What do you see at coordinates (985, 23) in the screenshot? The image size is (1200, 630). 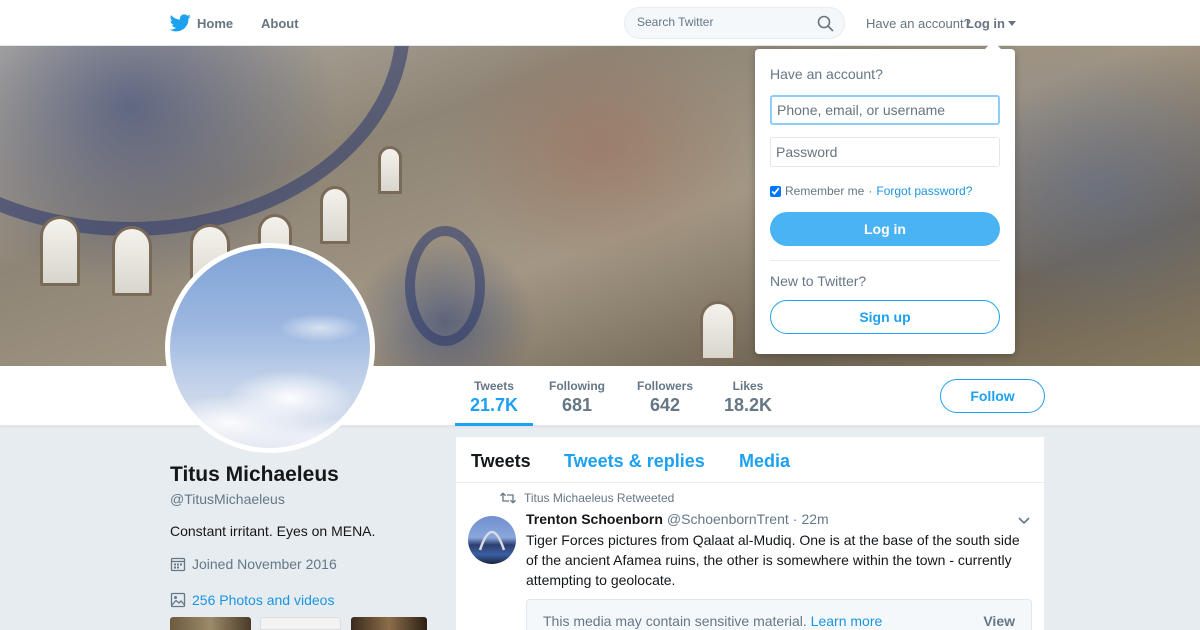 I see `login-dropdown-toggle: Log in` at bounding box center [985, 23].